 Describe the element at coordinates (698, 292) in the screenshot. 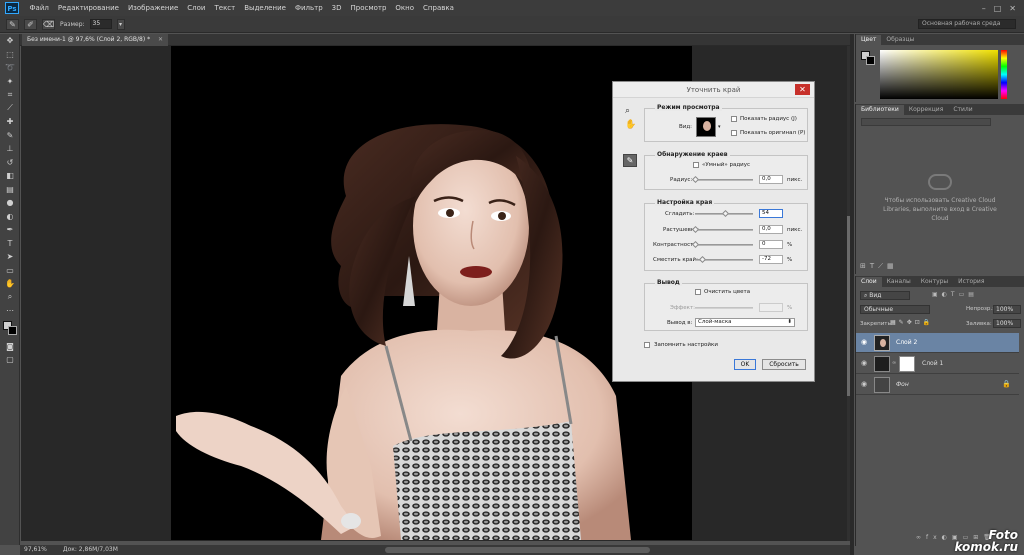

I see `decontaminate-checkbox` at that location.